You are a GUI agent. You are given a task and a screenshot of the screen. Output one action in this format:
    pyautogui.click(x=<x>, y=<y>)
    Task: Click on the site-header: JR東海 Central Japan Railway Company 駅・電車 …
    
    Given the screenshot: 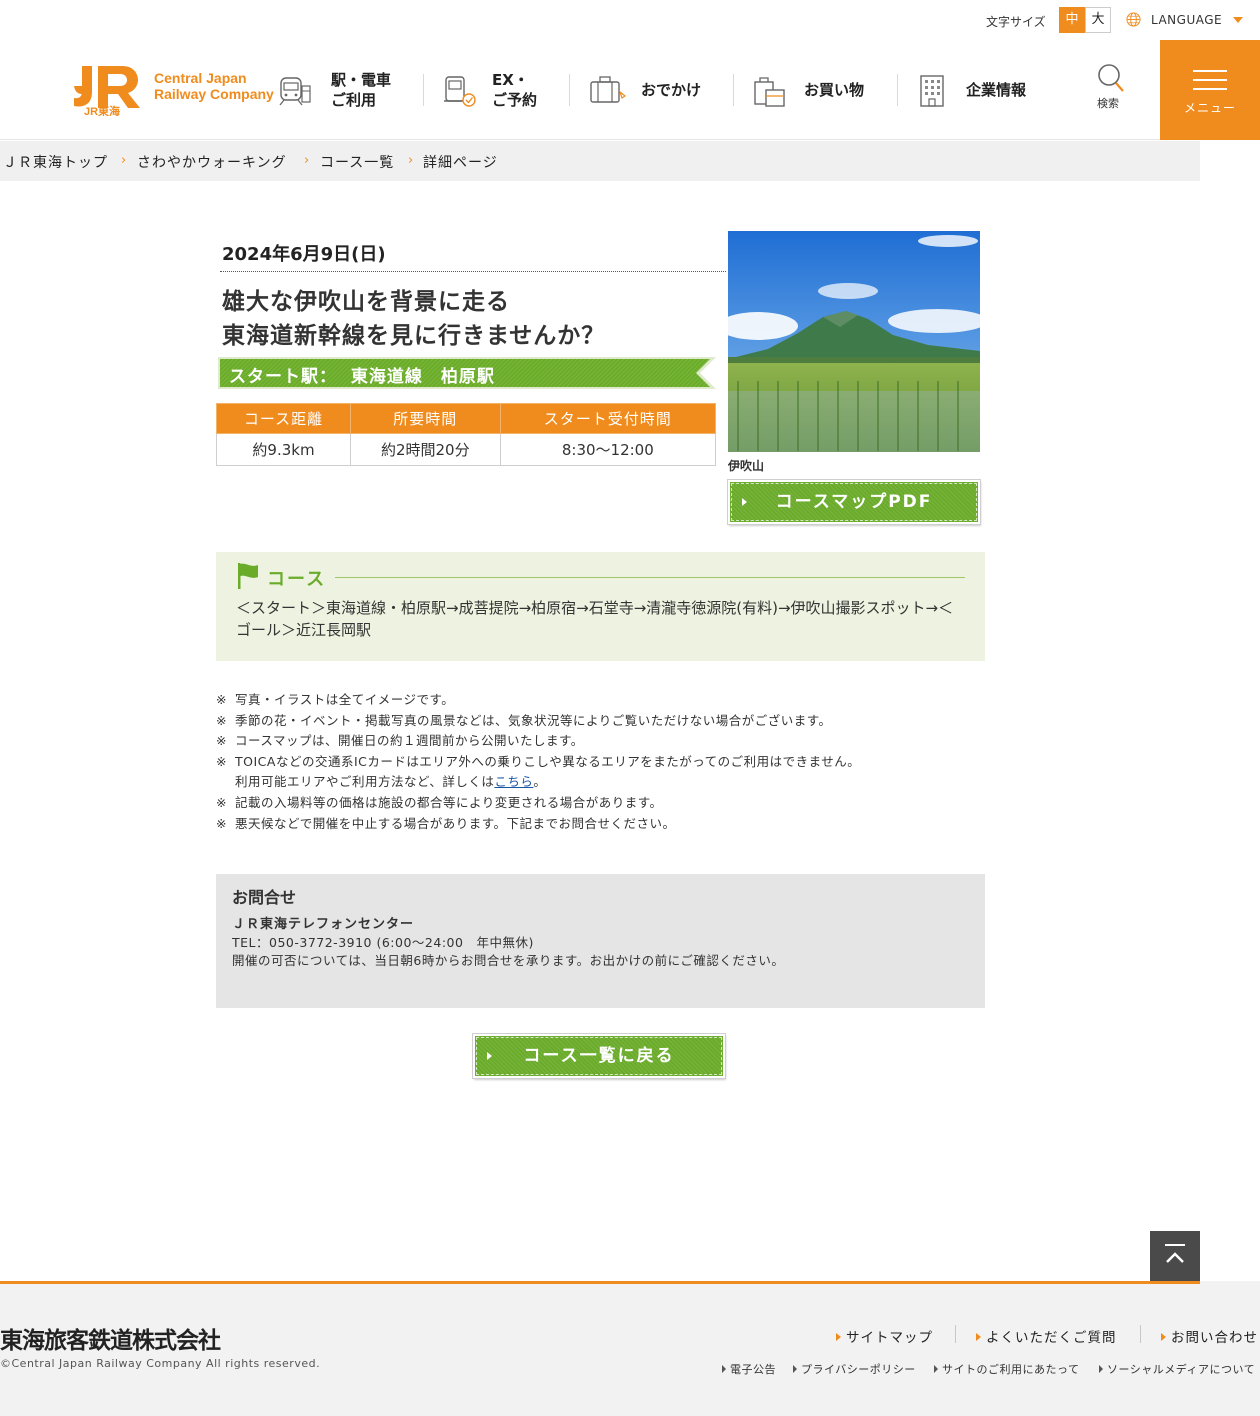 What is the action you would take?
    pyautogui.click(x=630, y=90)
    